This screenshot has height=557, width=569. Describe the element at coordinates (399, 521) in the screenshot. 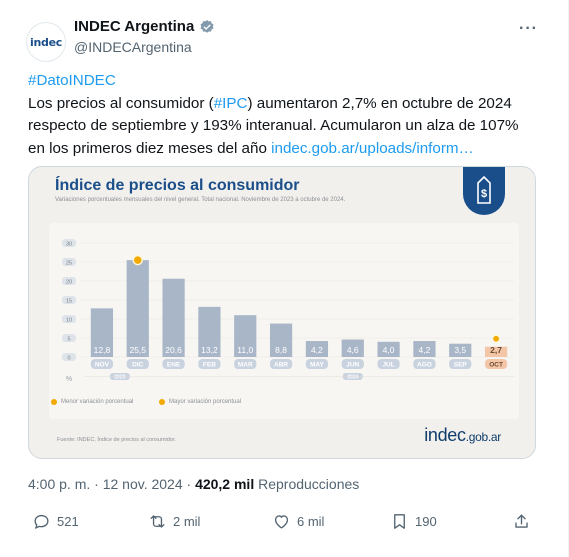

I see `bookmark-icon` at that location.